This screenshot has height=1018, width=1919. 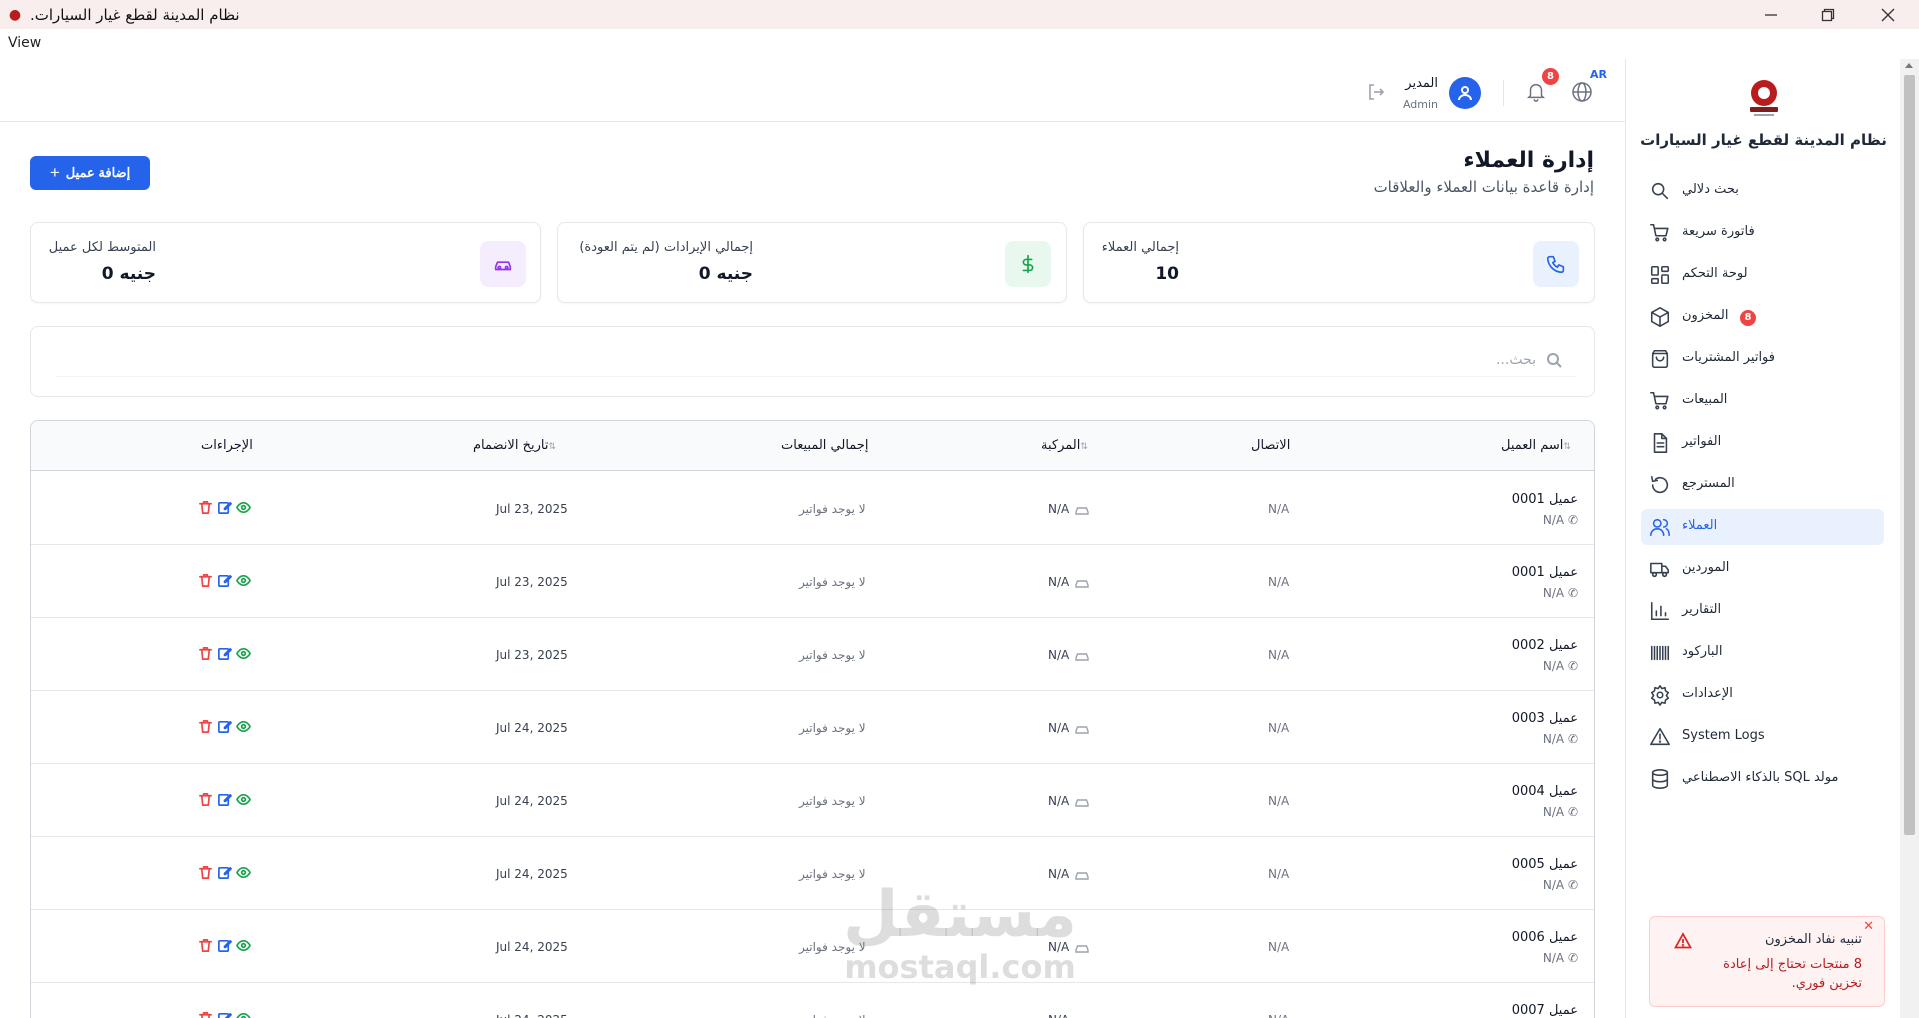 I want to click on warning-icon, so click(x=1660, y=737).